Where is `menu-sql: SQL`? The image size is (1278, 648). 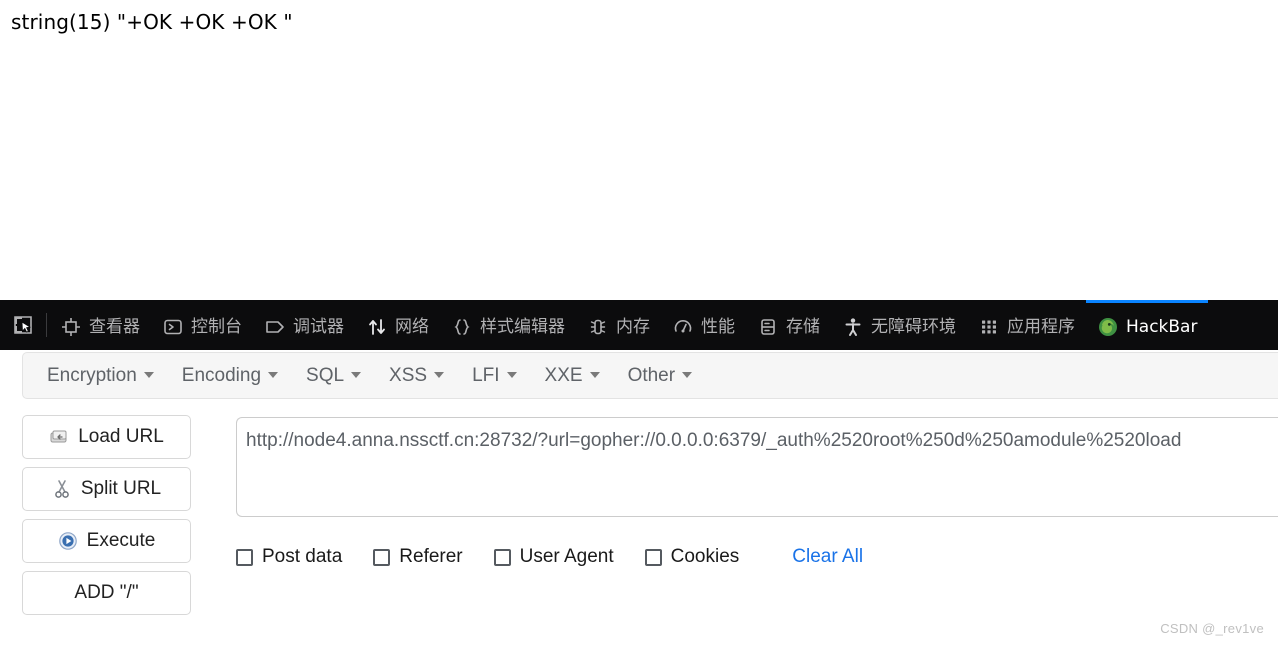
menu-sql: SQL is located at coordinates (333, 376).